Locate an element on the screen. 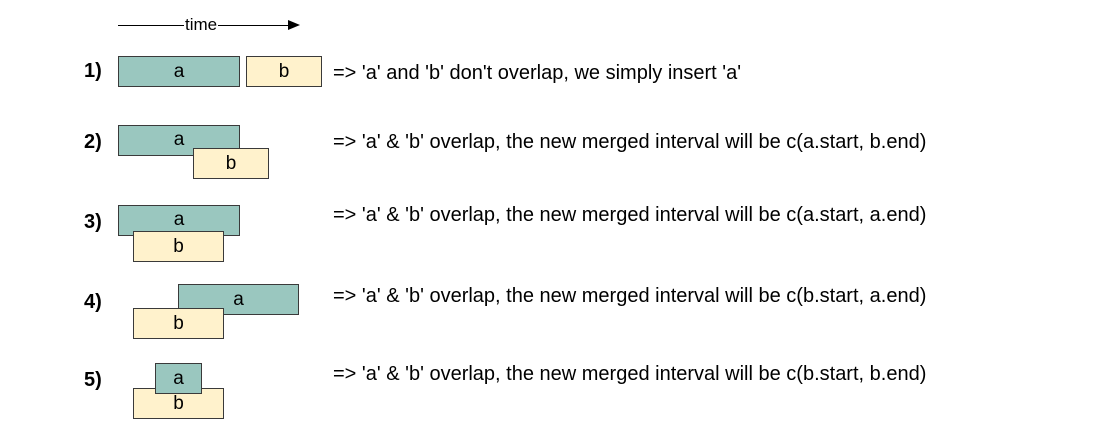 This screenshot has width=1097, height=437. time-axis-label: time is located at coordinates (201, 25).